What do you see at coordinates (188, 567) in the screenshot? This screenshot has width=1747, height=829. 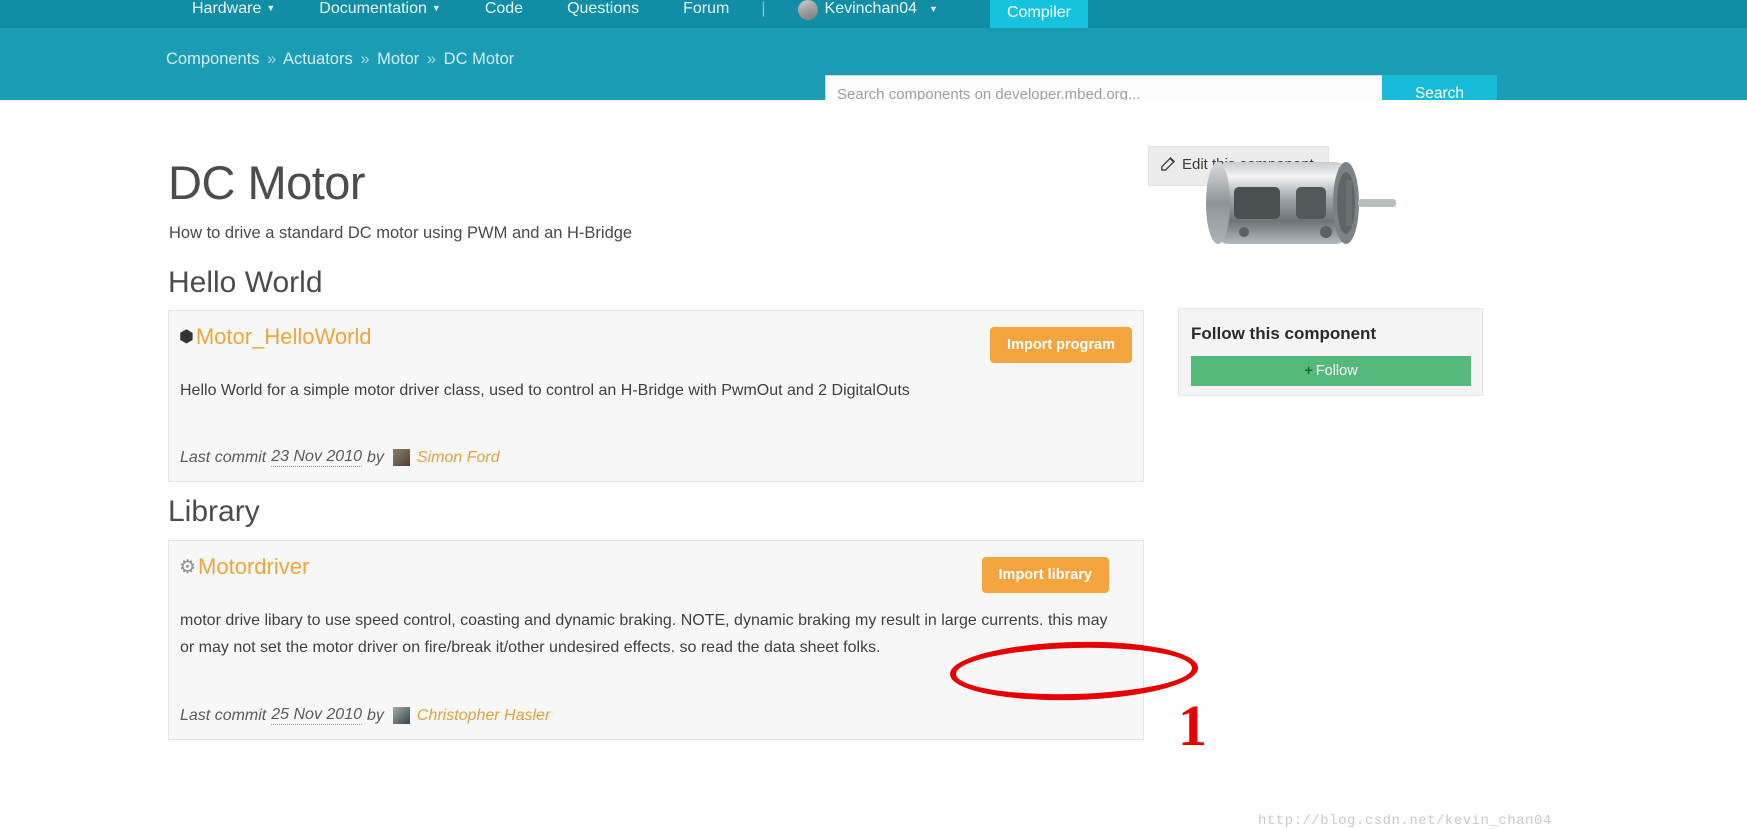 I see `gear-icon: ⚙` at bounding box center [188, 567].